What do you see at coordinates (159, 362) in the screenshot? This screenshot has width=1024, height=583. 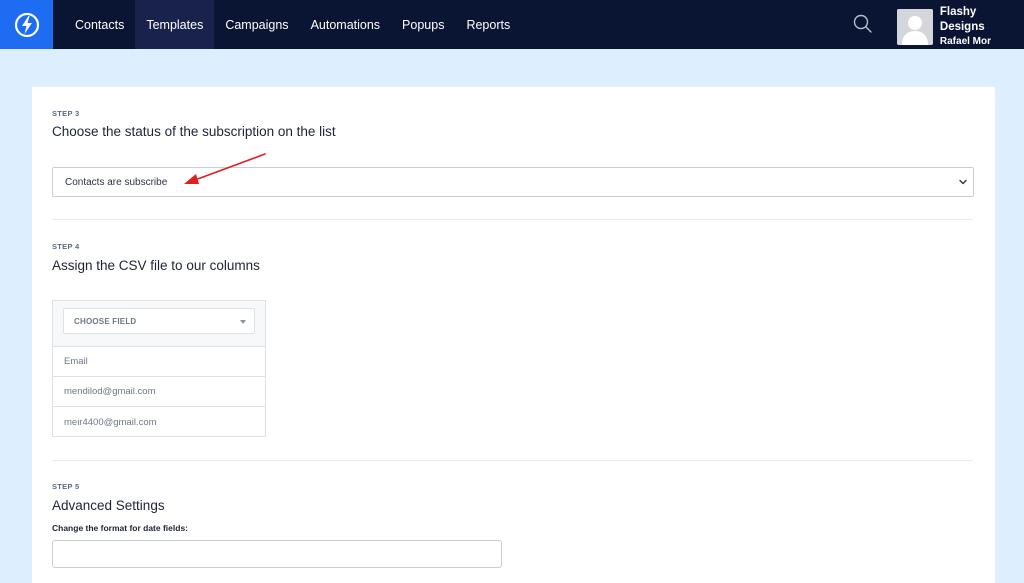 I see `csv-row: Email` at bounding box center [159, 362].